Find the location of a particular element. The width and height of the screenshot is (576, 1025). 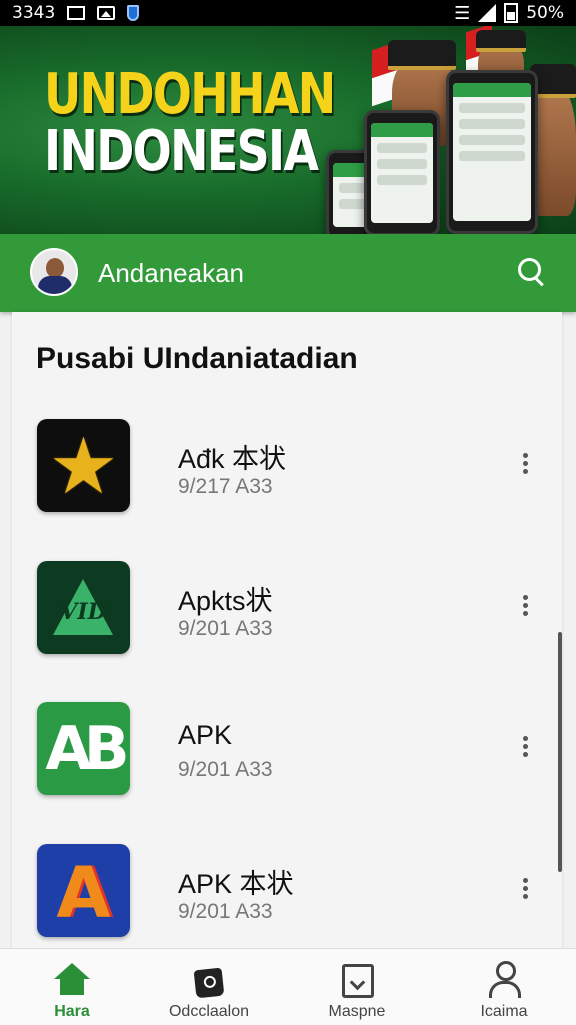

app-bar-title: Andaneakan is located at coordinates (171, 273).